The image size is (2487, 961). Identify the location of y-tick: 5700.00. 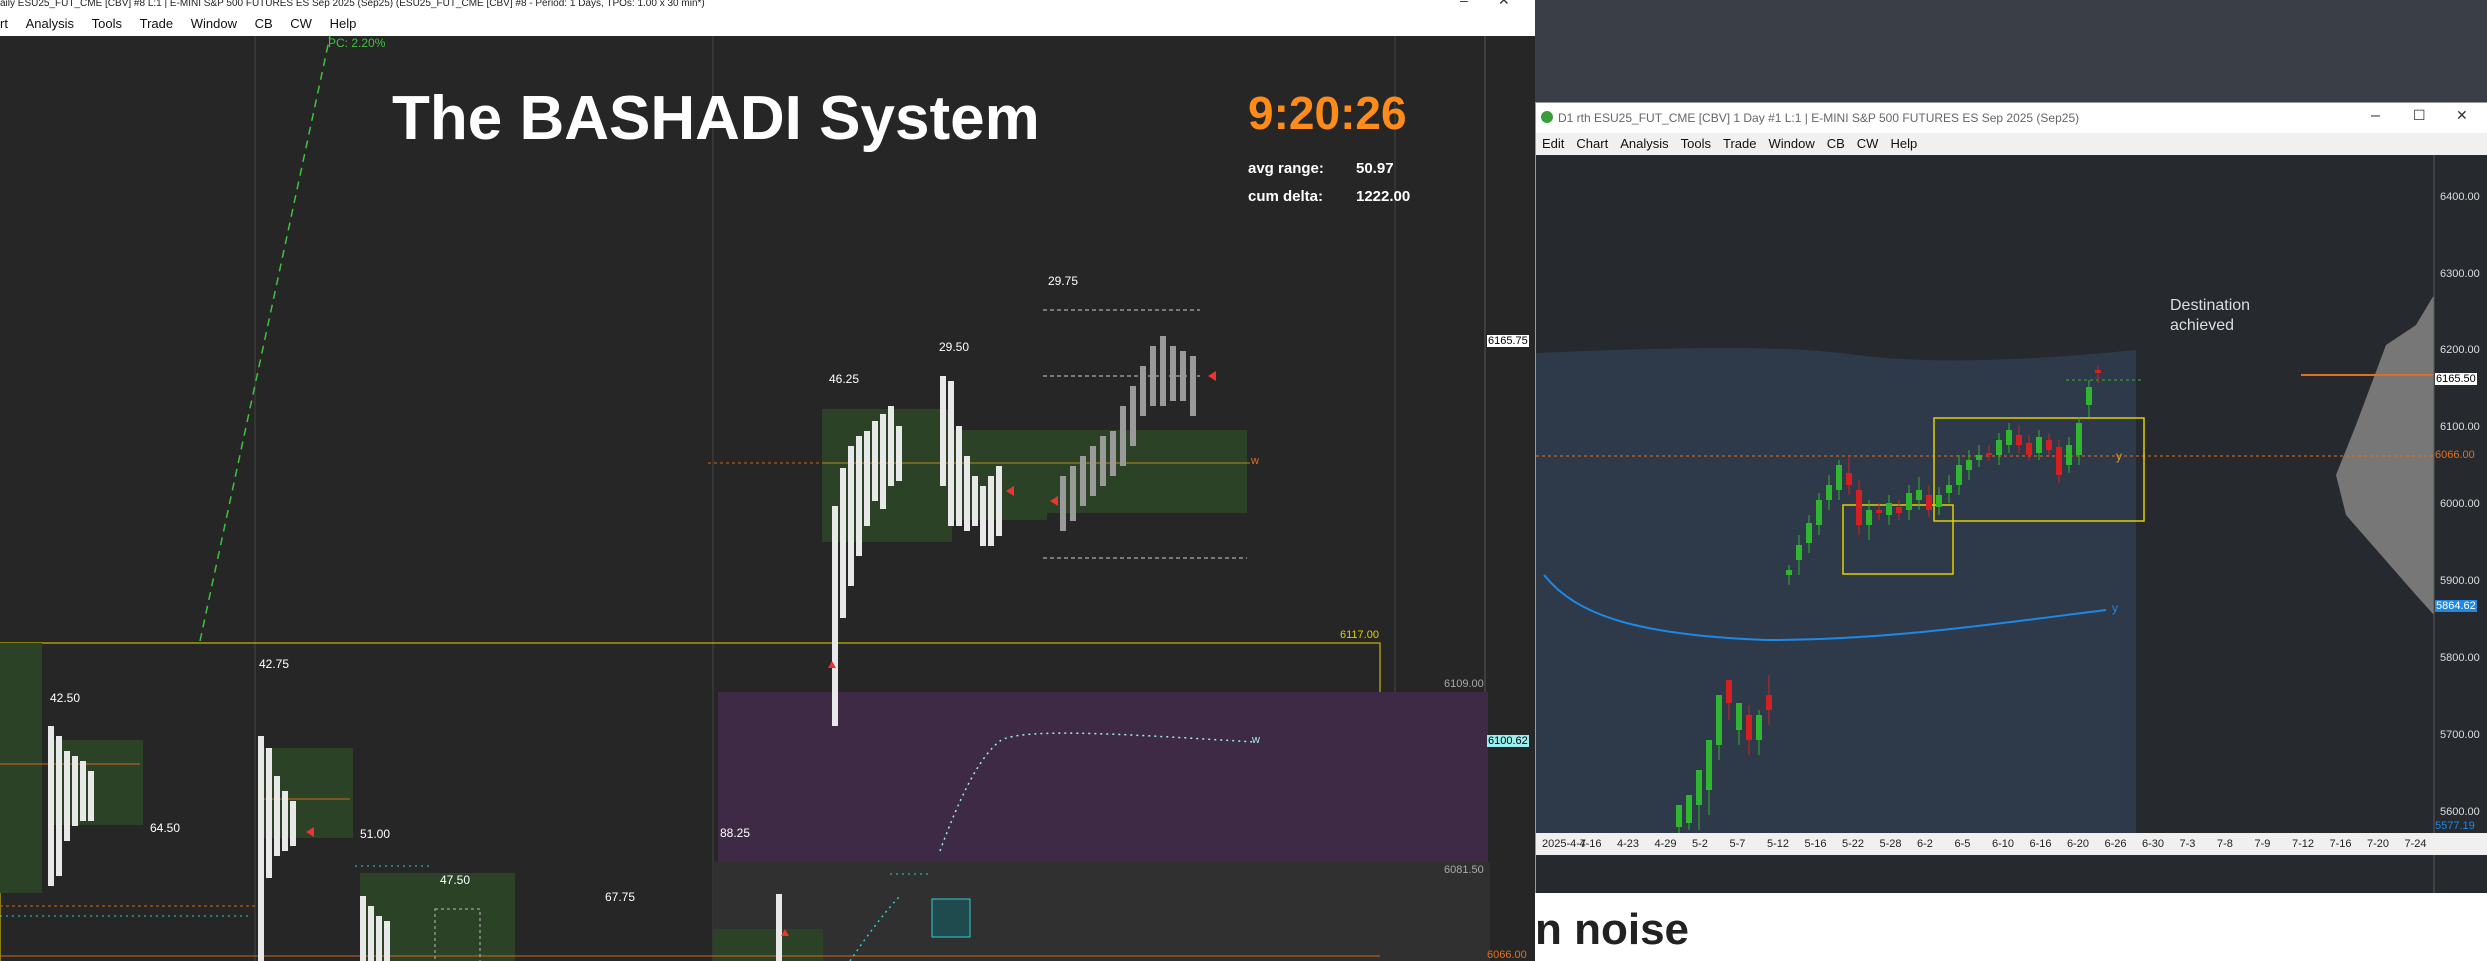
(2460, 735).